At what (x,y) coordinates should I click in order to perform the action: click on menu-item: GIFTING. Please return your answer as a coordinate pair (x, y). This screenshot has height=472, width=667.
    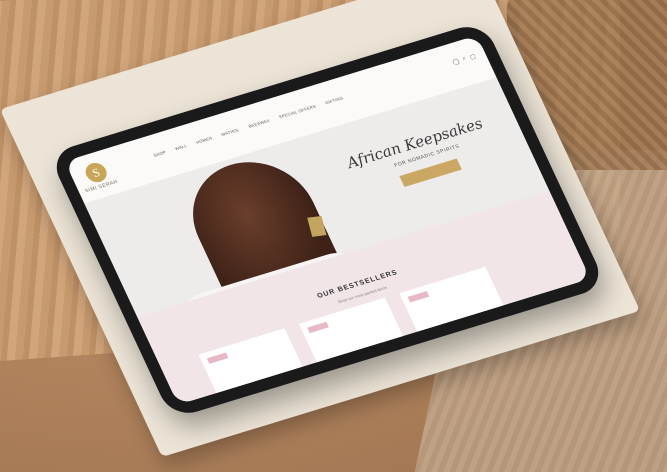
    Looking at the image, I should click on (334, 100).